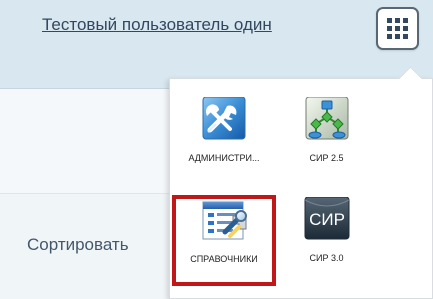 The image size is (433, 299). What do you see at coordinates (326, 158) in the screenshot?
I see `app-label-cip-2-5: СИР 2.5` at bounding box center [326, 158].